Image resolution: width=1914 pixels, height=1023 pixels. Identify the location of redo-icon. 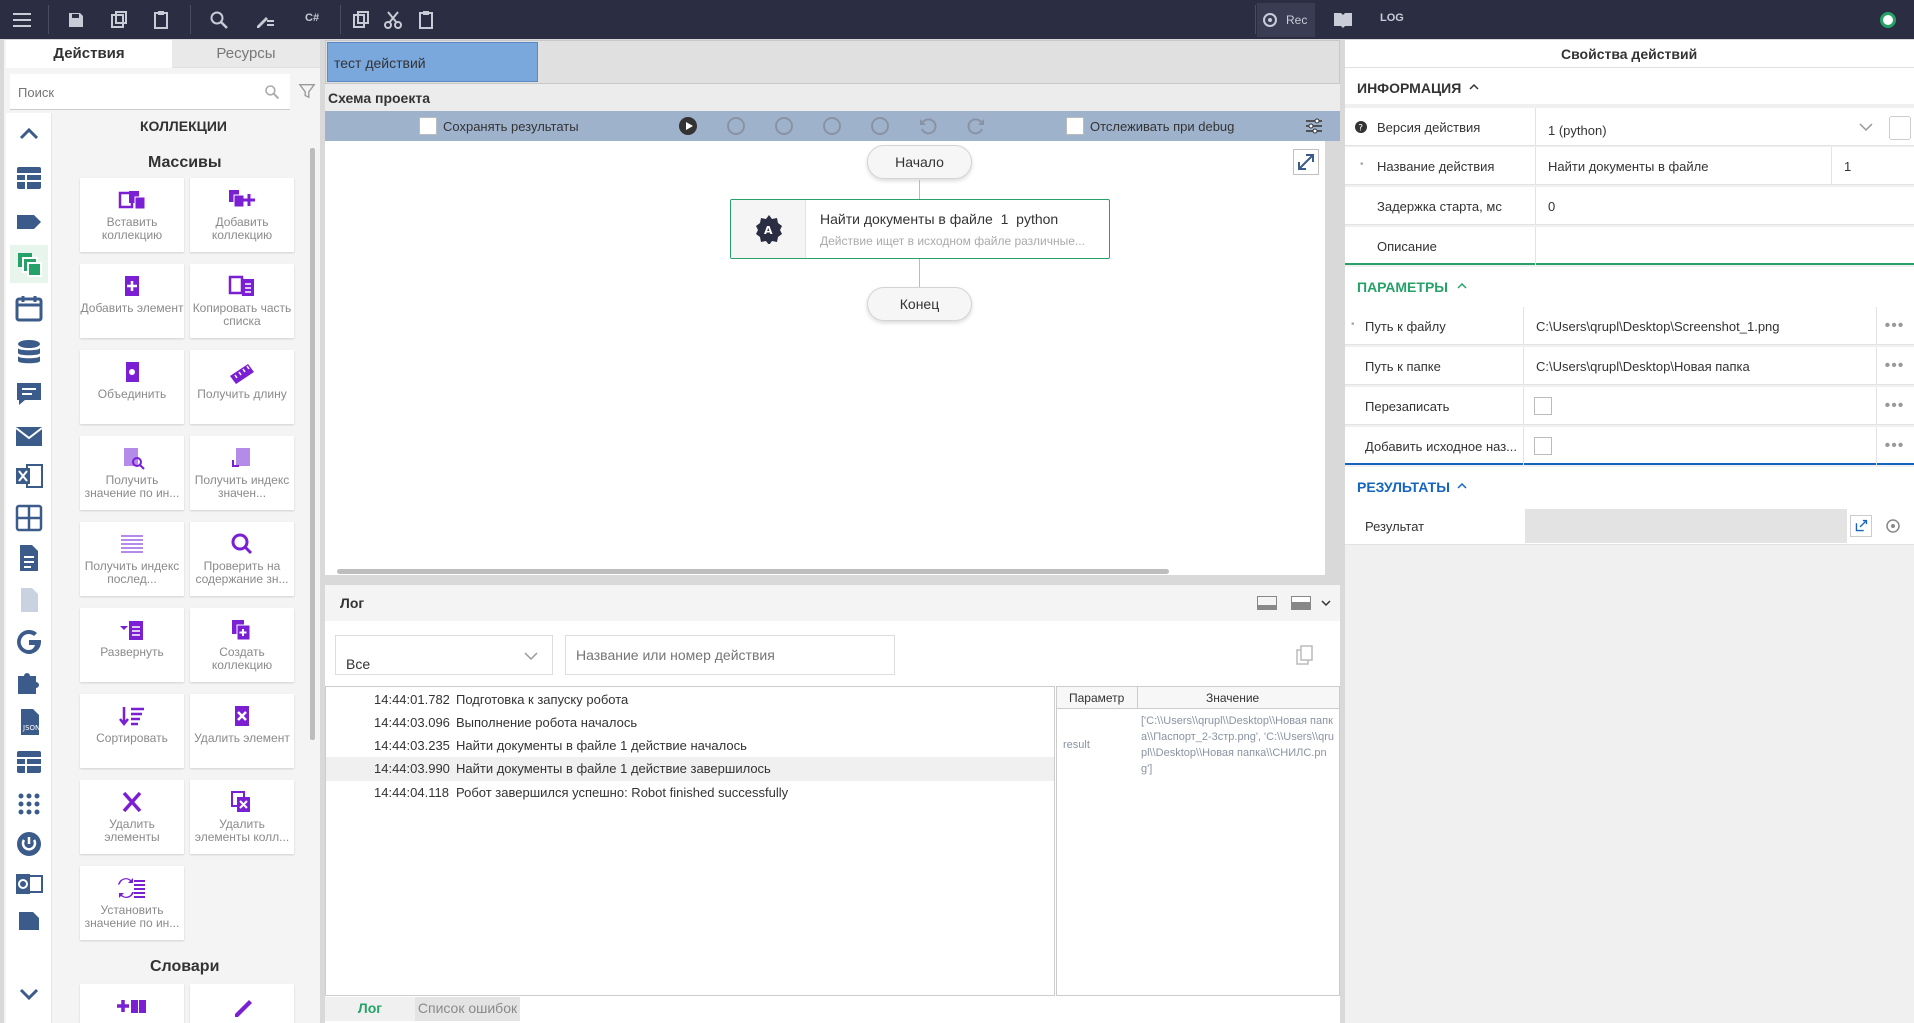
(976, 126).